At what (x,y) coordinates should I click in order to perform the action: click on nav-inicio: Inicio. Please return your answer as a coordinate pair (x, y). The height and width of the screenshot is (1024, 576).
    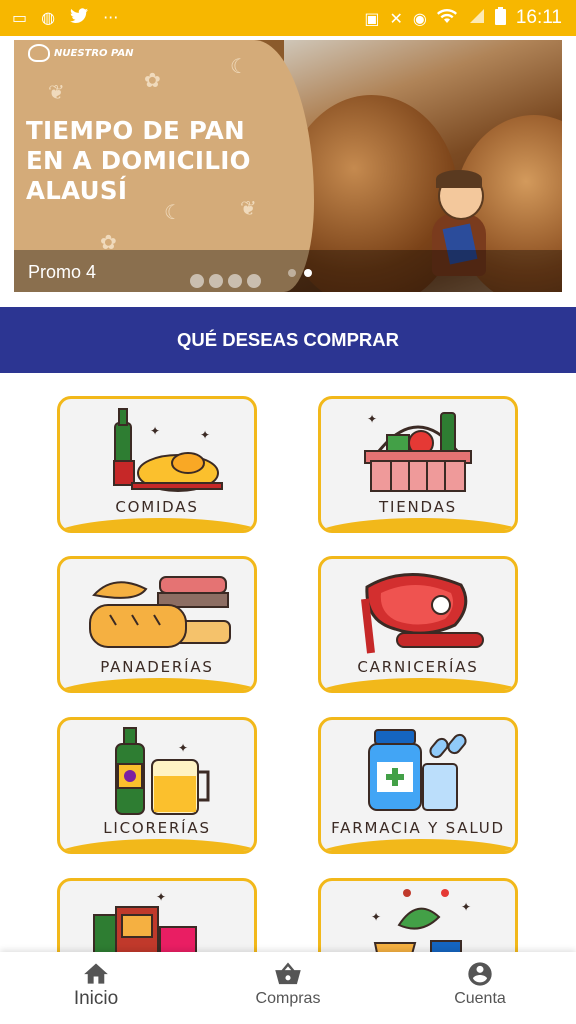
    Looking at the image, I should click on (96, 988).